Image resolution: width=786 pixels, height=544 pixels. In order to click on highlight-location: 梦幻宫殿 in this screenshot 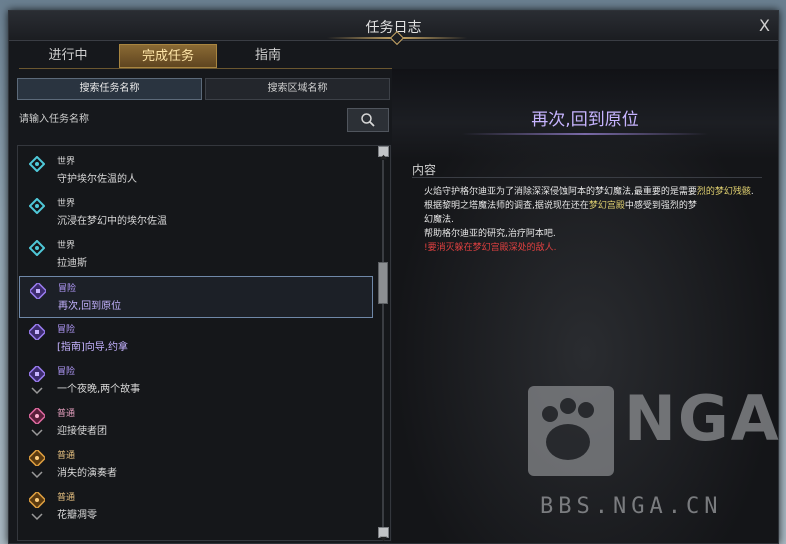, I will do `click(606, 206)`.